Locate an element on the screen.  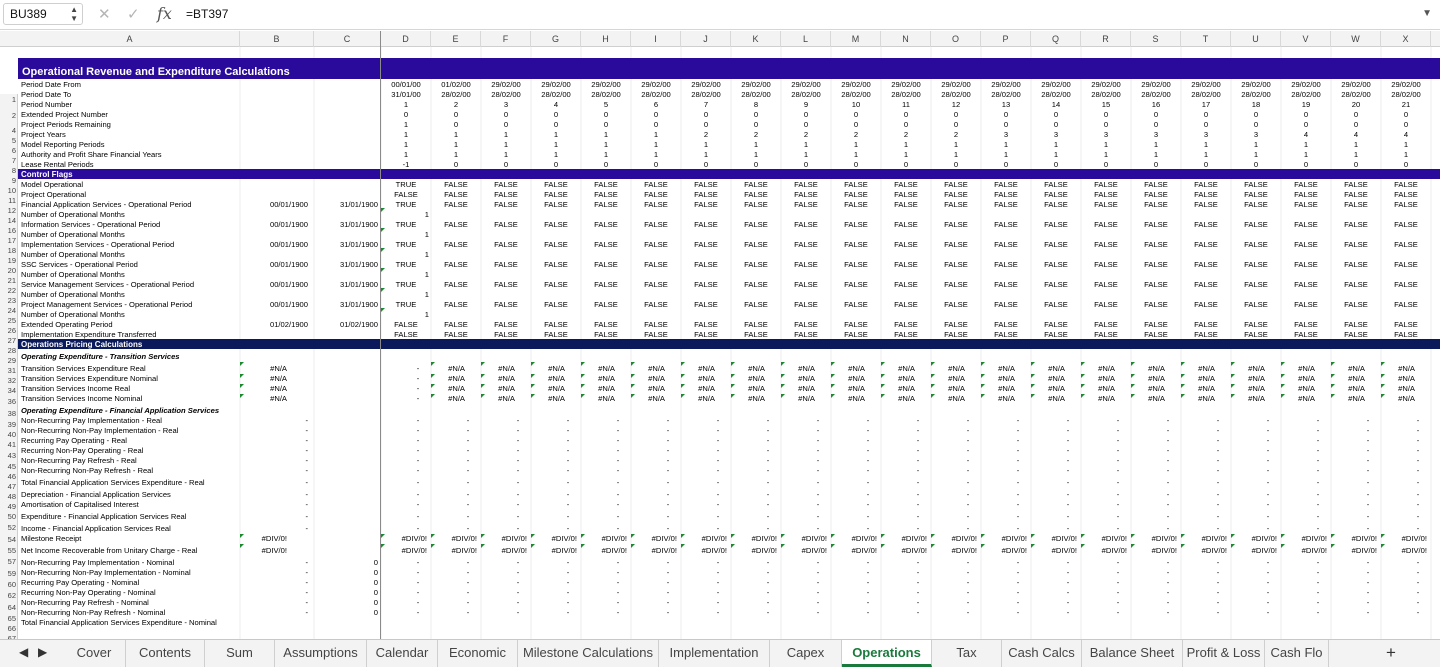
next-sheet-icon: ▶ is located at coordinates (42, 652).